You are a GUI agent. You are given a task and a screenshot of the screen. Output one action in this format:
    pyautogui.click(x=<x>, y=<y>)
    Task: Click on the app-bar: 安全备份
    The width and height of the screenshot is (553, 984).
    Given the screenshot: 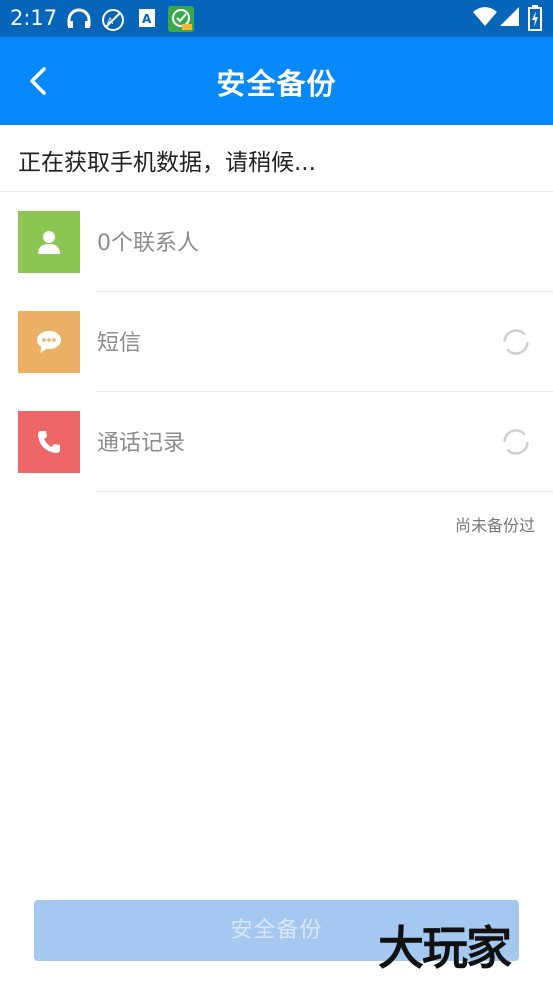 What is the action you would take?
    pyautogui.click(x=276, y=81)
    